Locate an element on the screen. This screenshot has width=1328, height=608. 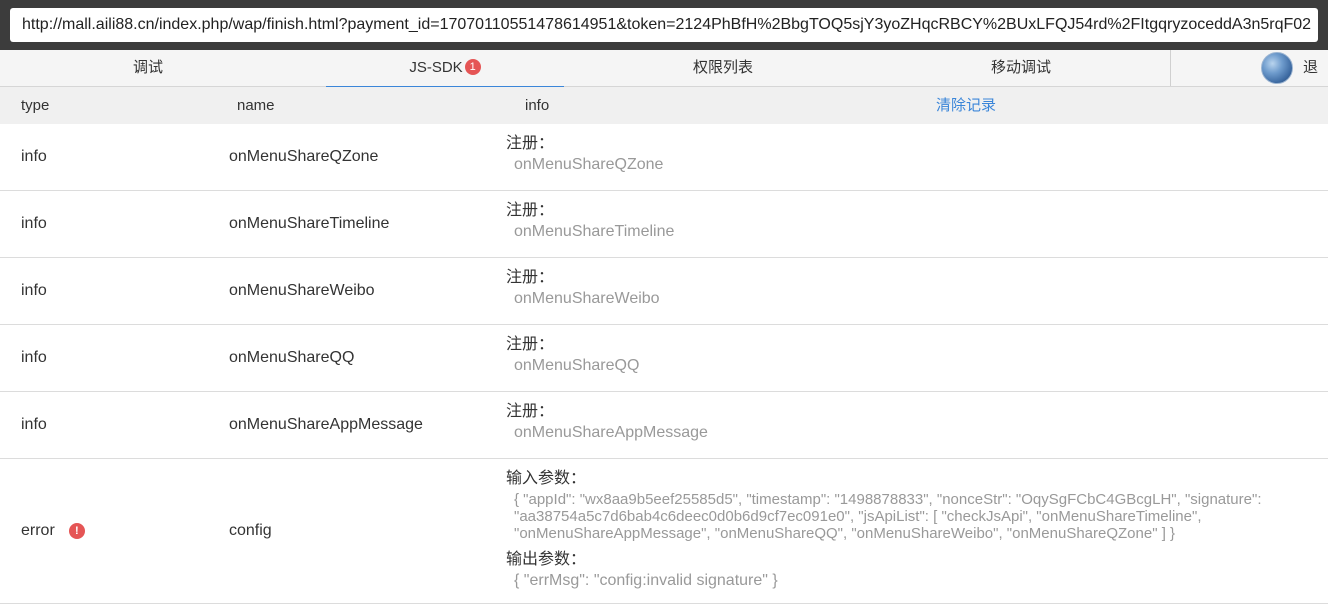
error-icon: ! is located at coordinates (76, 531).